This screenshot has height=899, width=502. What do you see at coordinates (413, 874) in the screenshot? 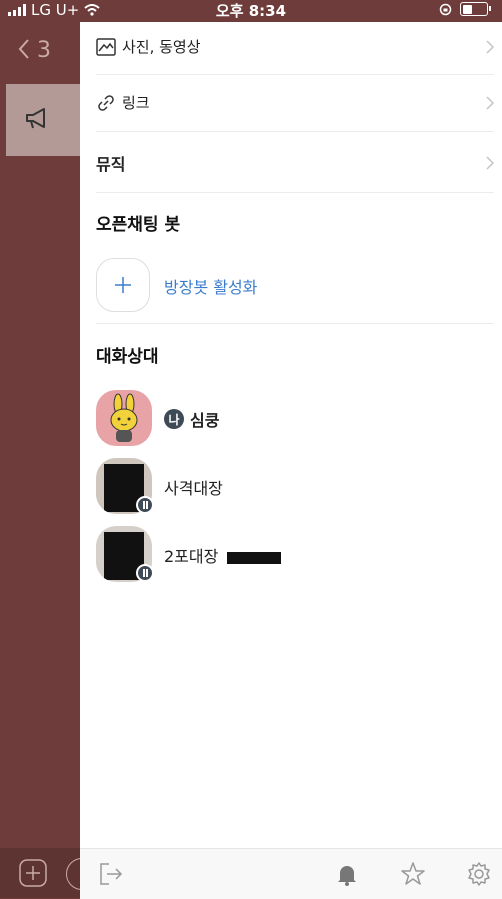
I see `star-icon` at bounding box center [413, 874].